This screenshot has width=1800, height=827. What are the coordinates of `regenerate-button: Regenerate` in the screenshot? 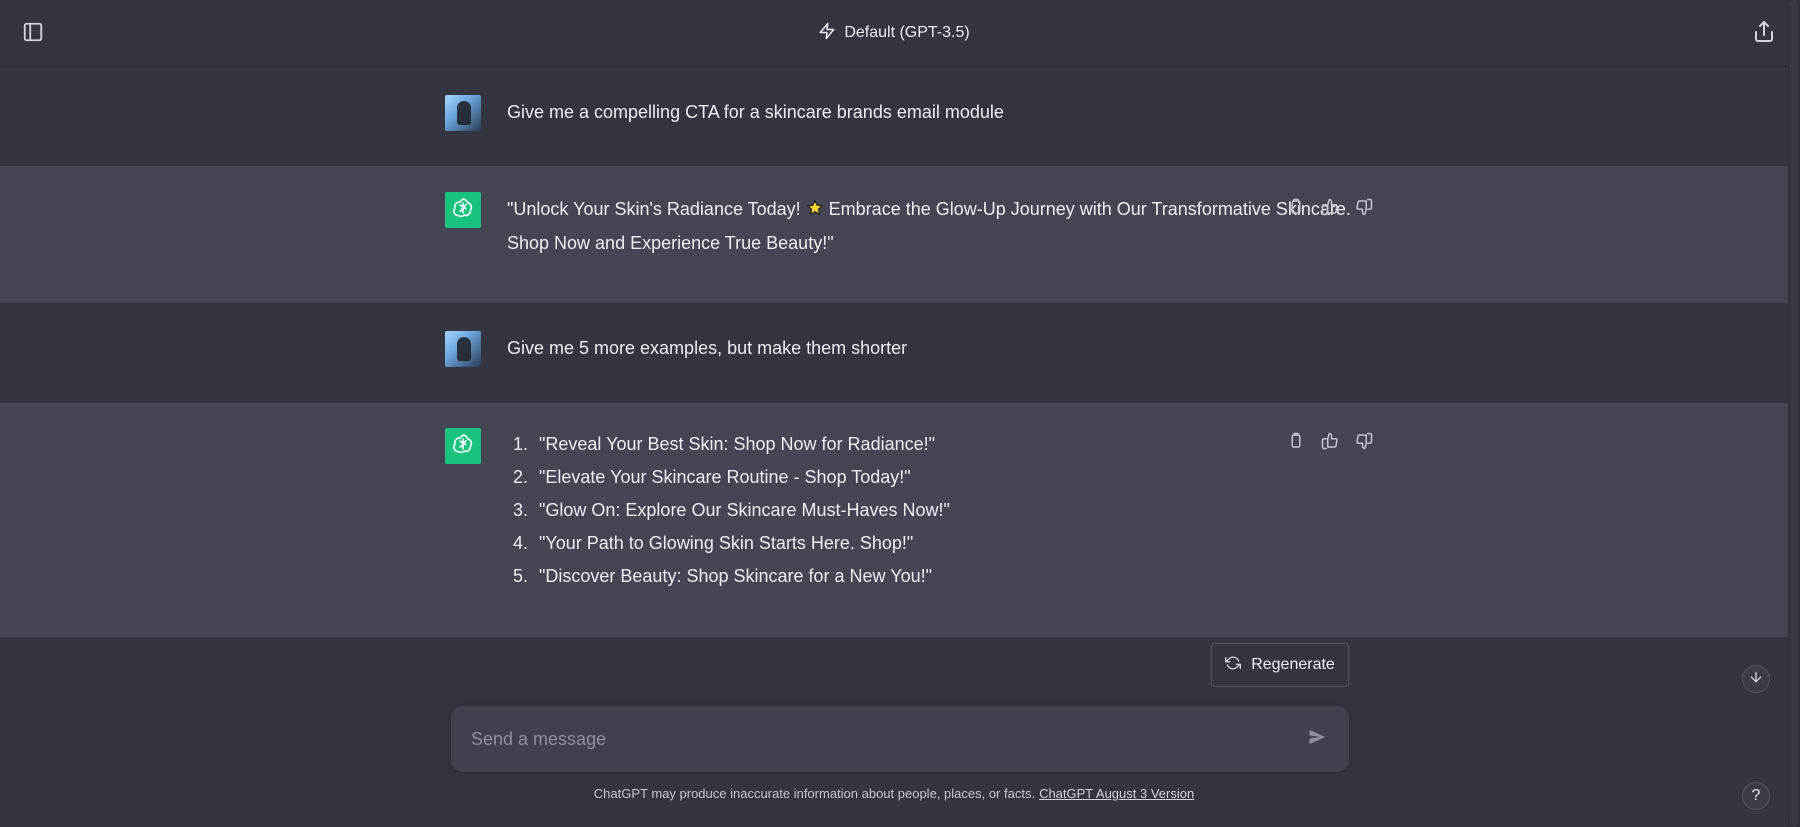 It's located at (1280, 665).